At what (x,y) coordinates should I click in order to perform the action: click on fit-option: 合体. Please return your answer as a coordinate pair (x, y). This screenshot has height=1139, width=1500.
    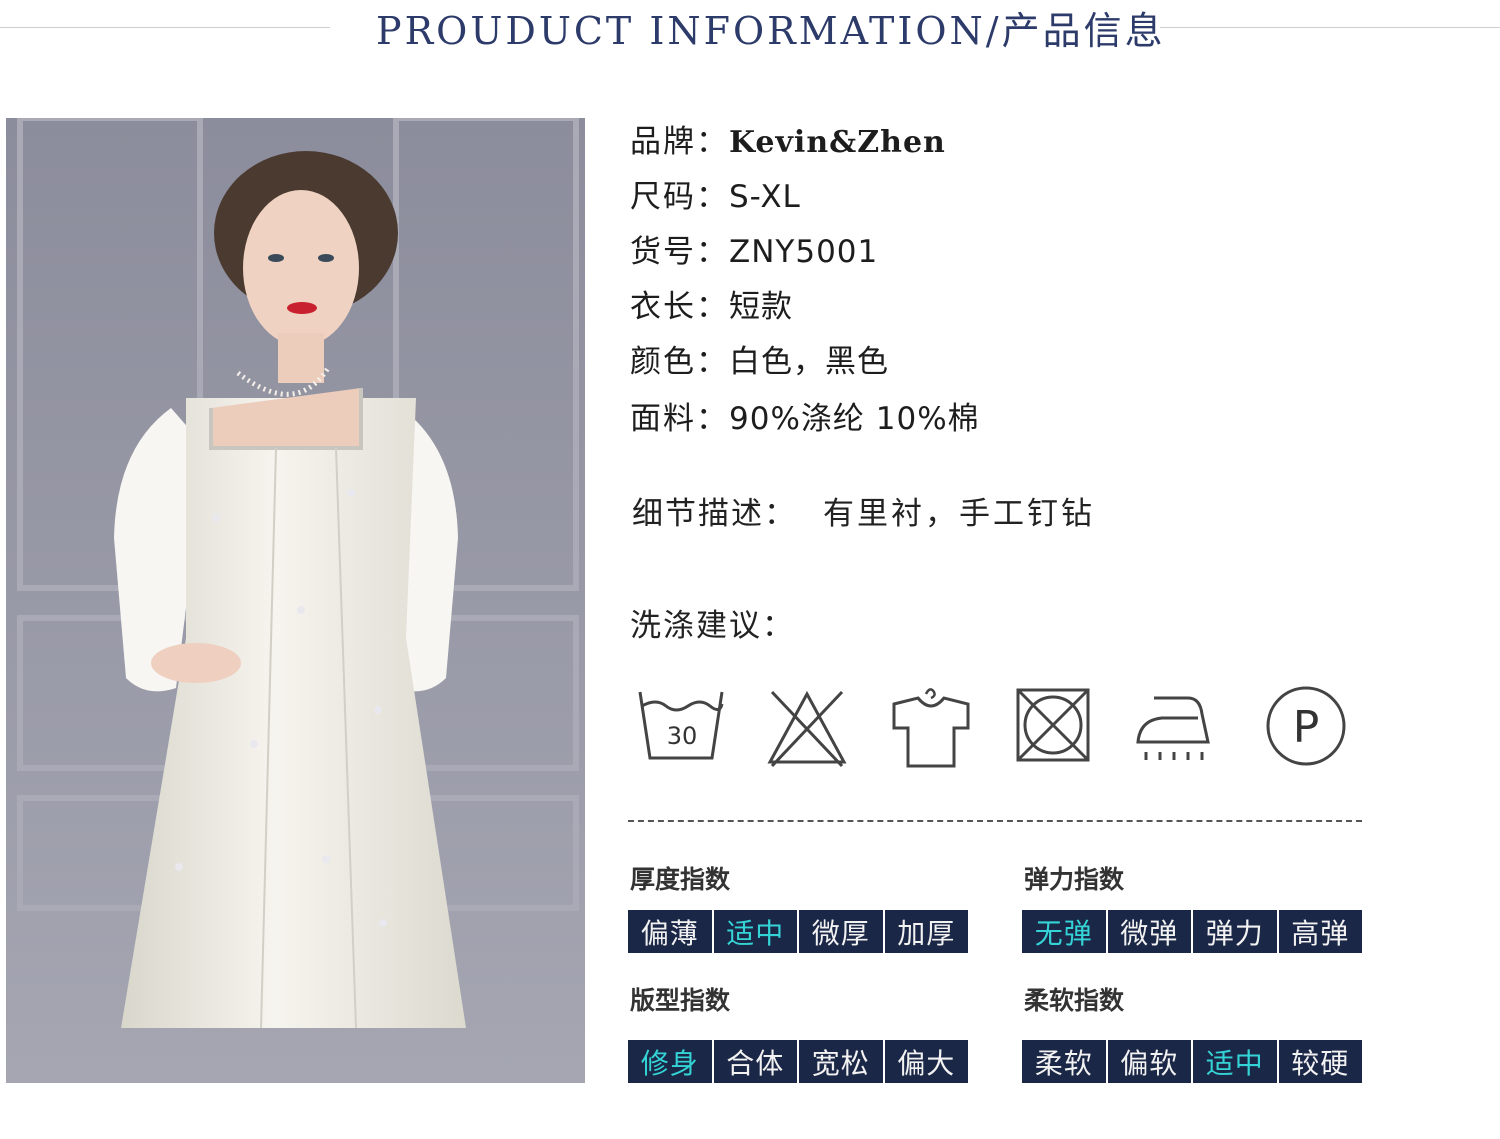
    Looking at the image, I should click on (755, 1061).